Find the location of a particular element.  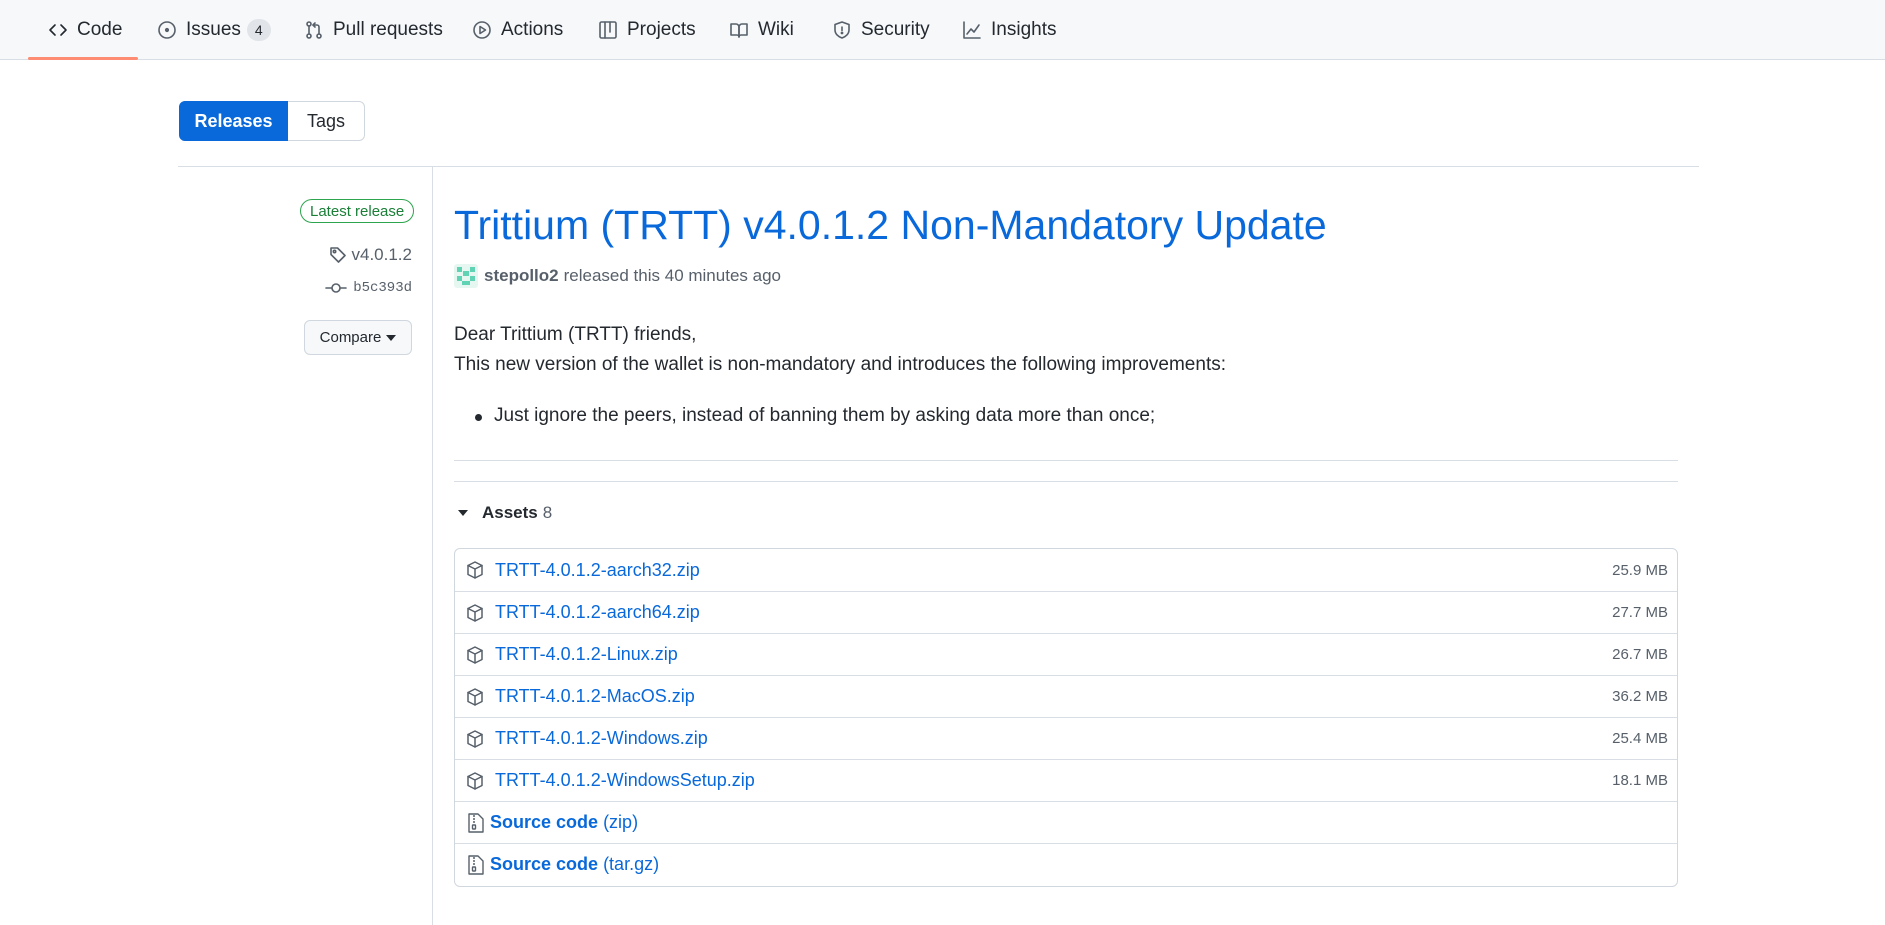

assets-count: 8 is located at coordinates (547, 512).